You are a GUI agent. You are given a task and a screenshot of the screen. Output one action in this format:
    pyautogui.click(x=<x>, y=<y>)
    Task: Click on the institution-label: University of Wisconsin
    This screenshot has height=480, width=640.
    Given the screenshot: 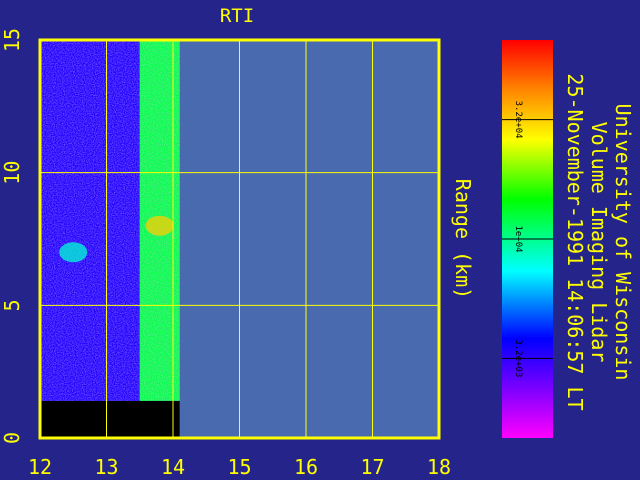 What is the action you would take?
    pyautogui.click(x=623, y=242)
    